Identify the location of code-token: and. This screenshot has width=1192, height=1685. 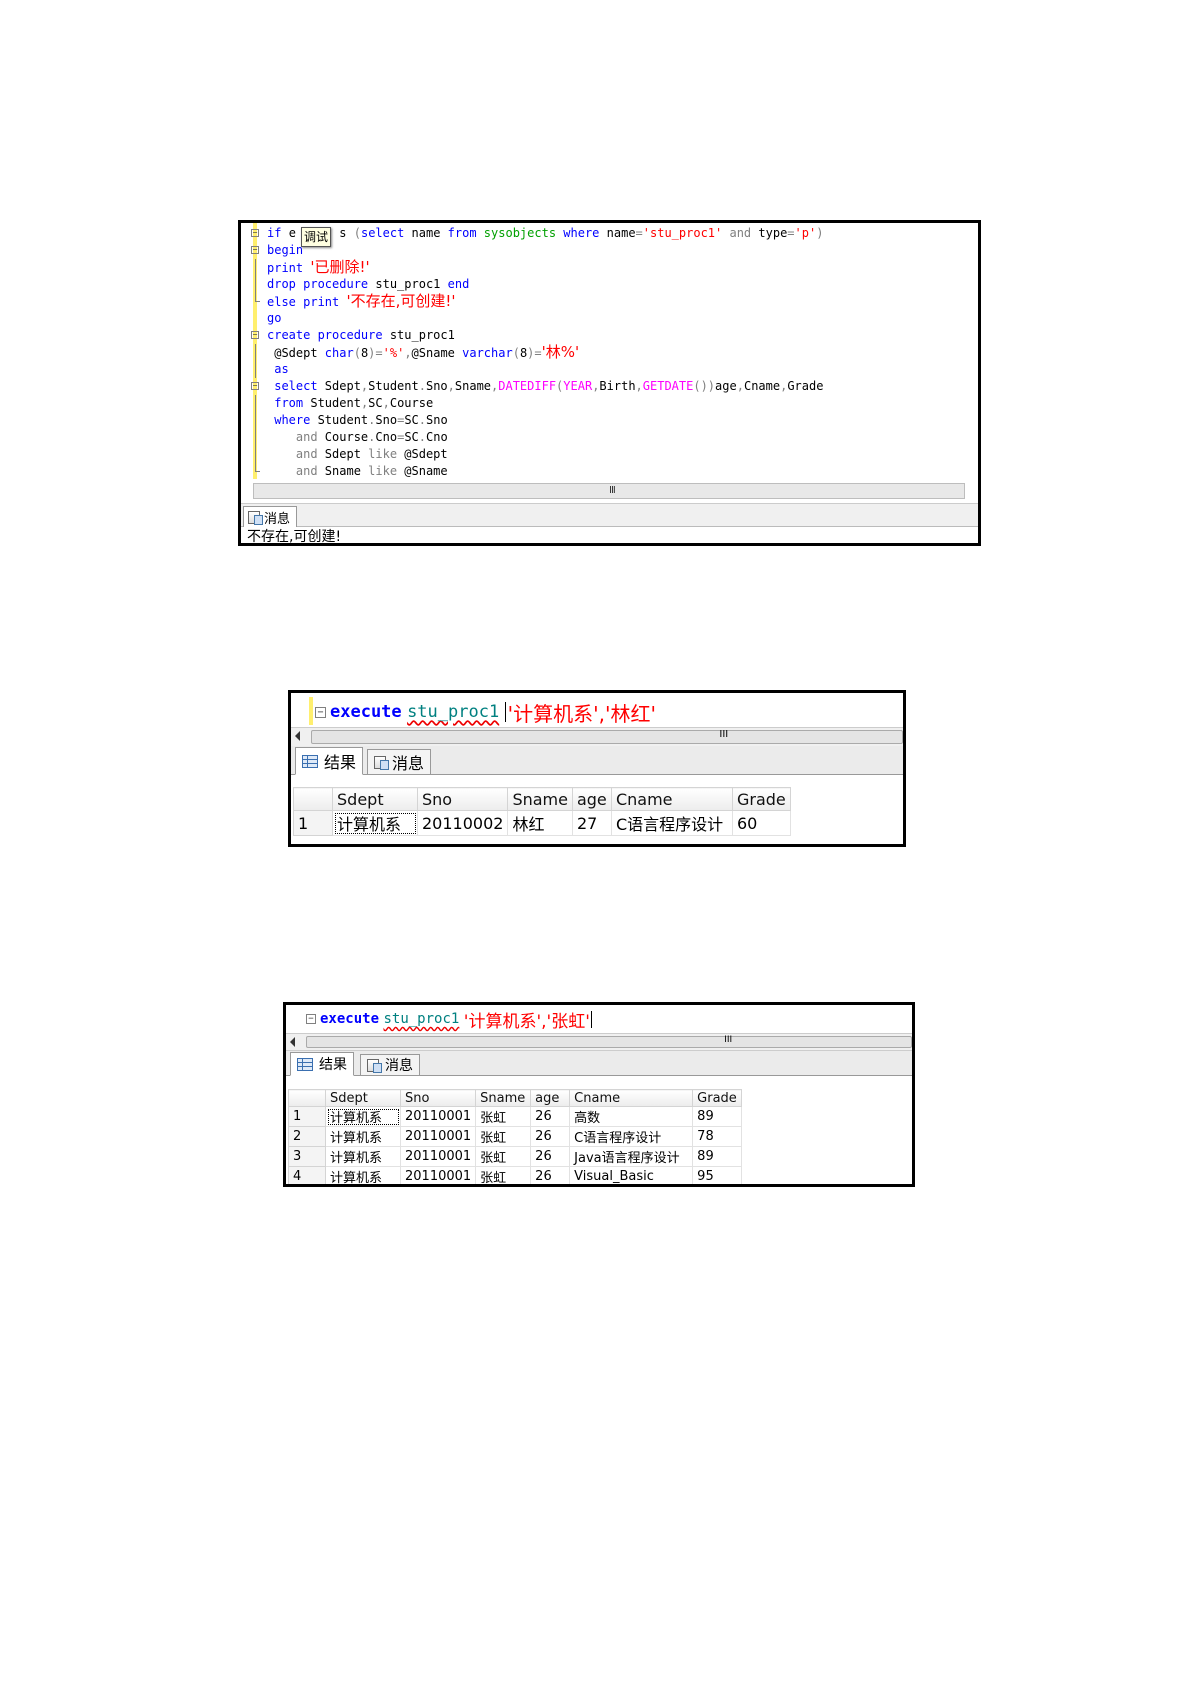
(744, 233).